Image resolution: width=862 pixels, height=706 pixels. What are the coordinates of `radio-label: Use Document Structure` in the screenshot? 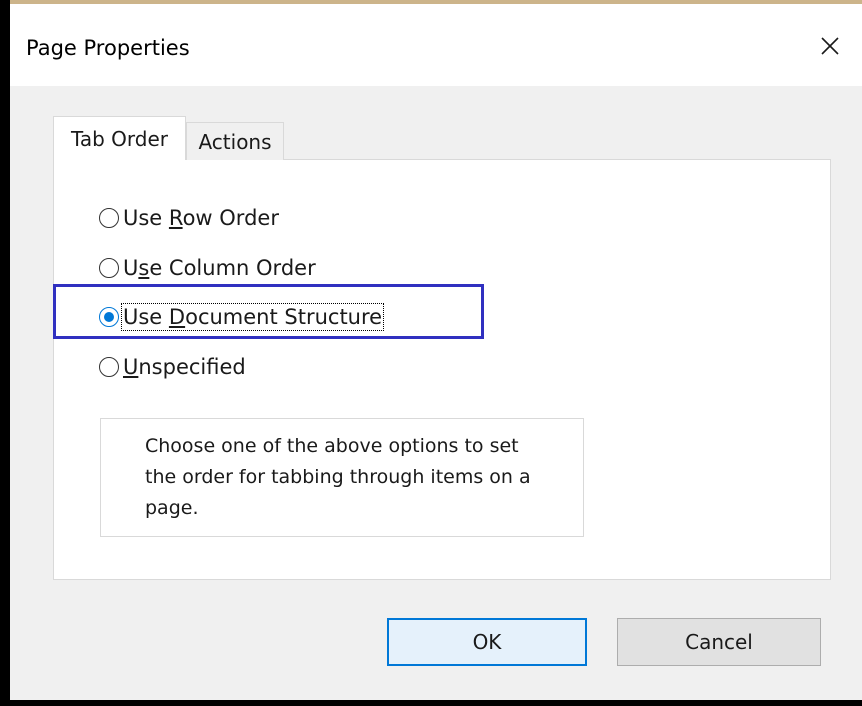 It's located at (252, 317).